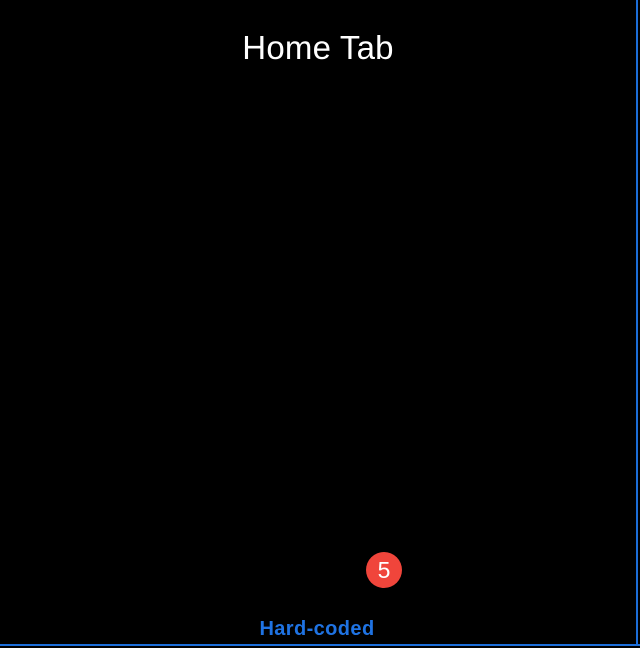  I want to click on selection-frame-bottom-border, so click(320, 645).